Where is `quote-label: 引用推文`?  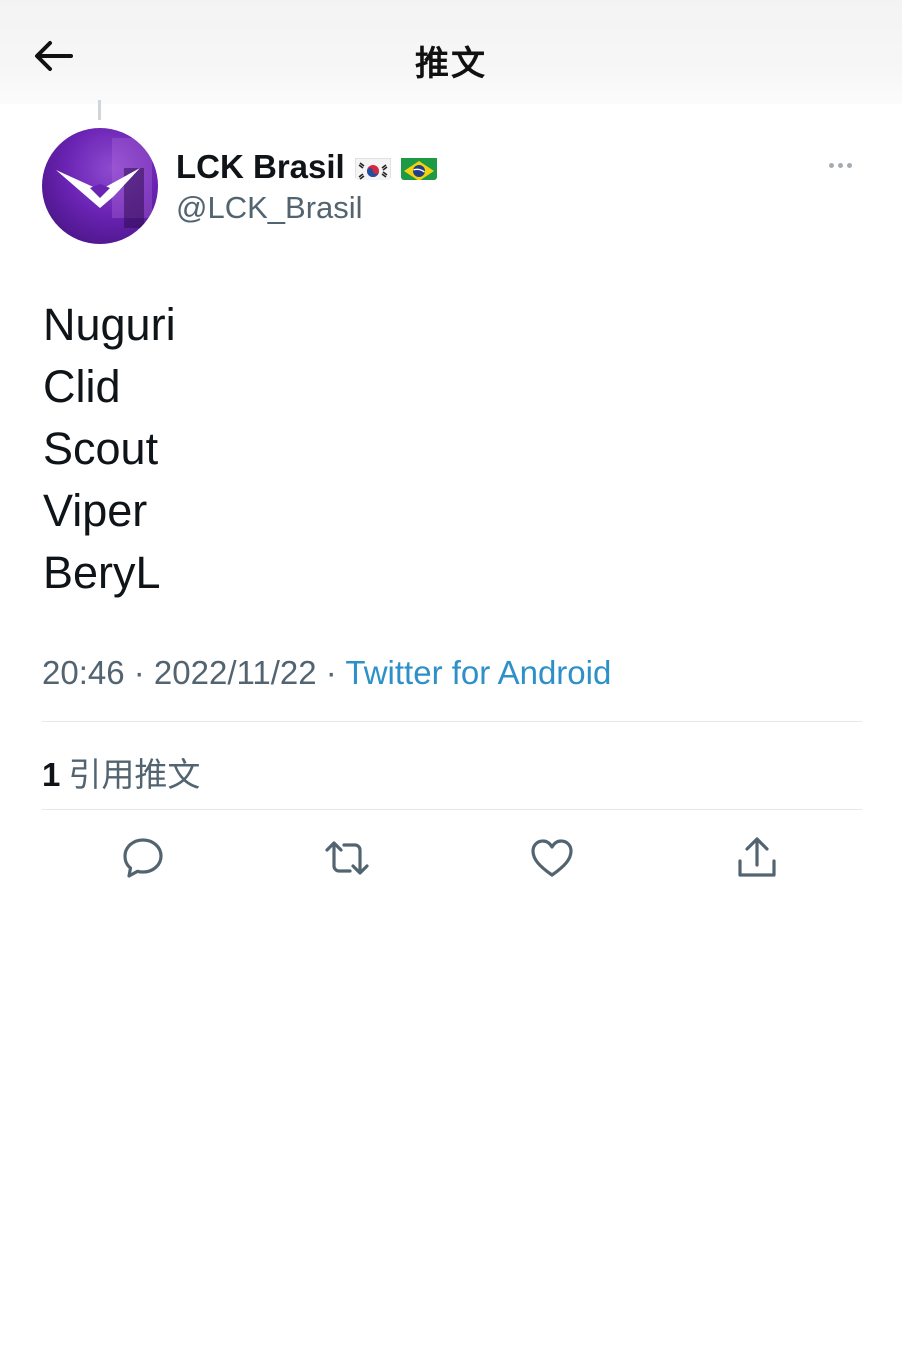
quote-label: 引用推文 is located at coordinates (134, 774).